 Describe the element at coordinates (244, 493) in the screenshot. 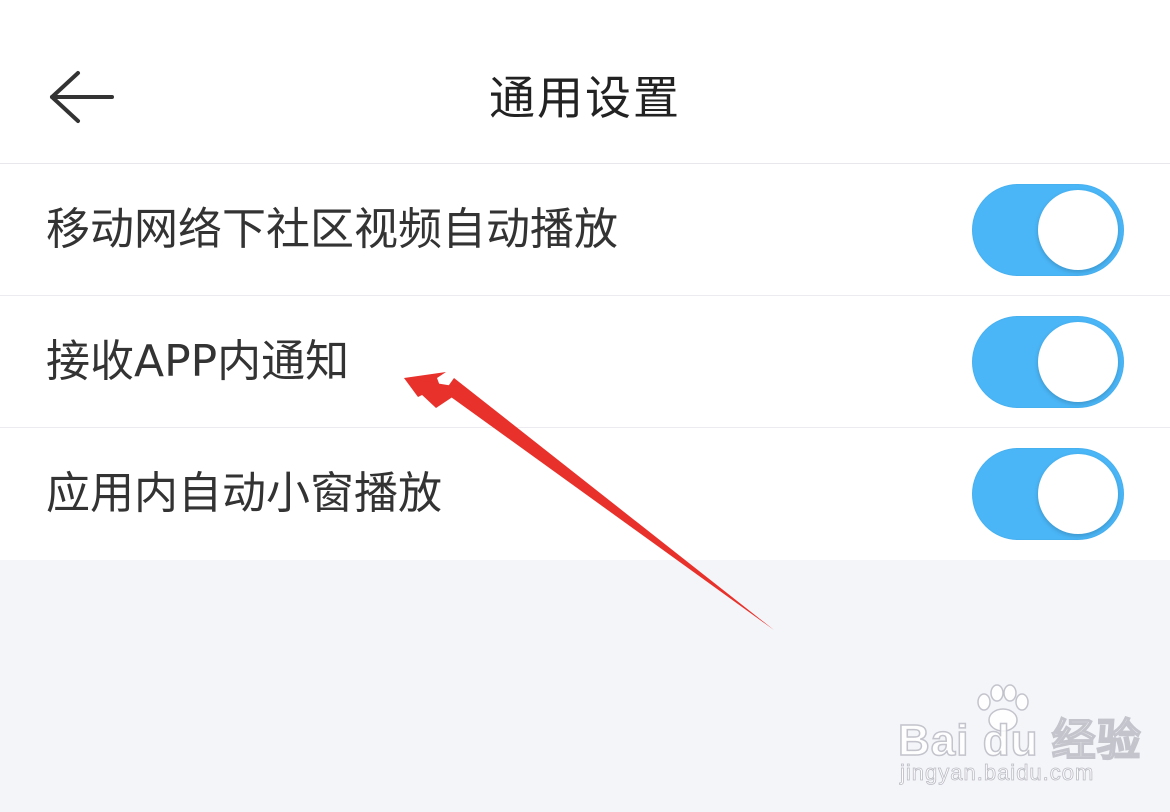

I see `setting-label: 应用内自动小窗播放` at that location.